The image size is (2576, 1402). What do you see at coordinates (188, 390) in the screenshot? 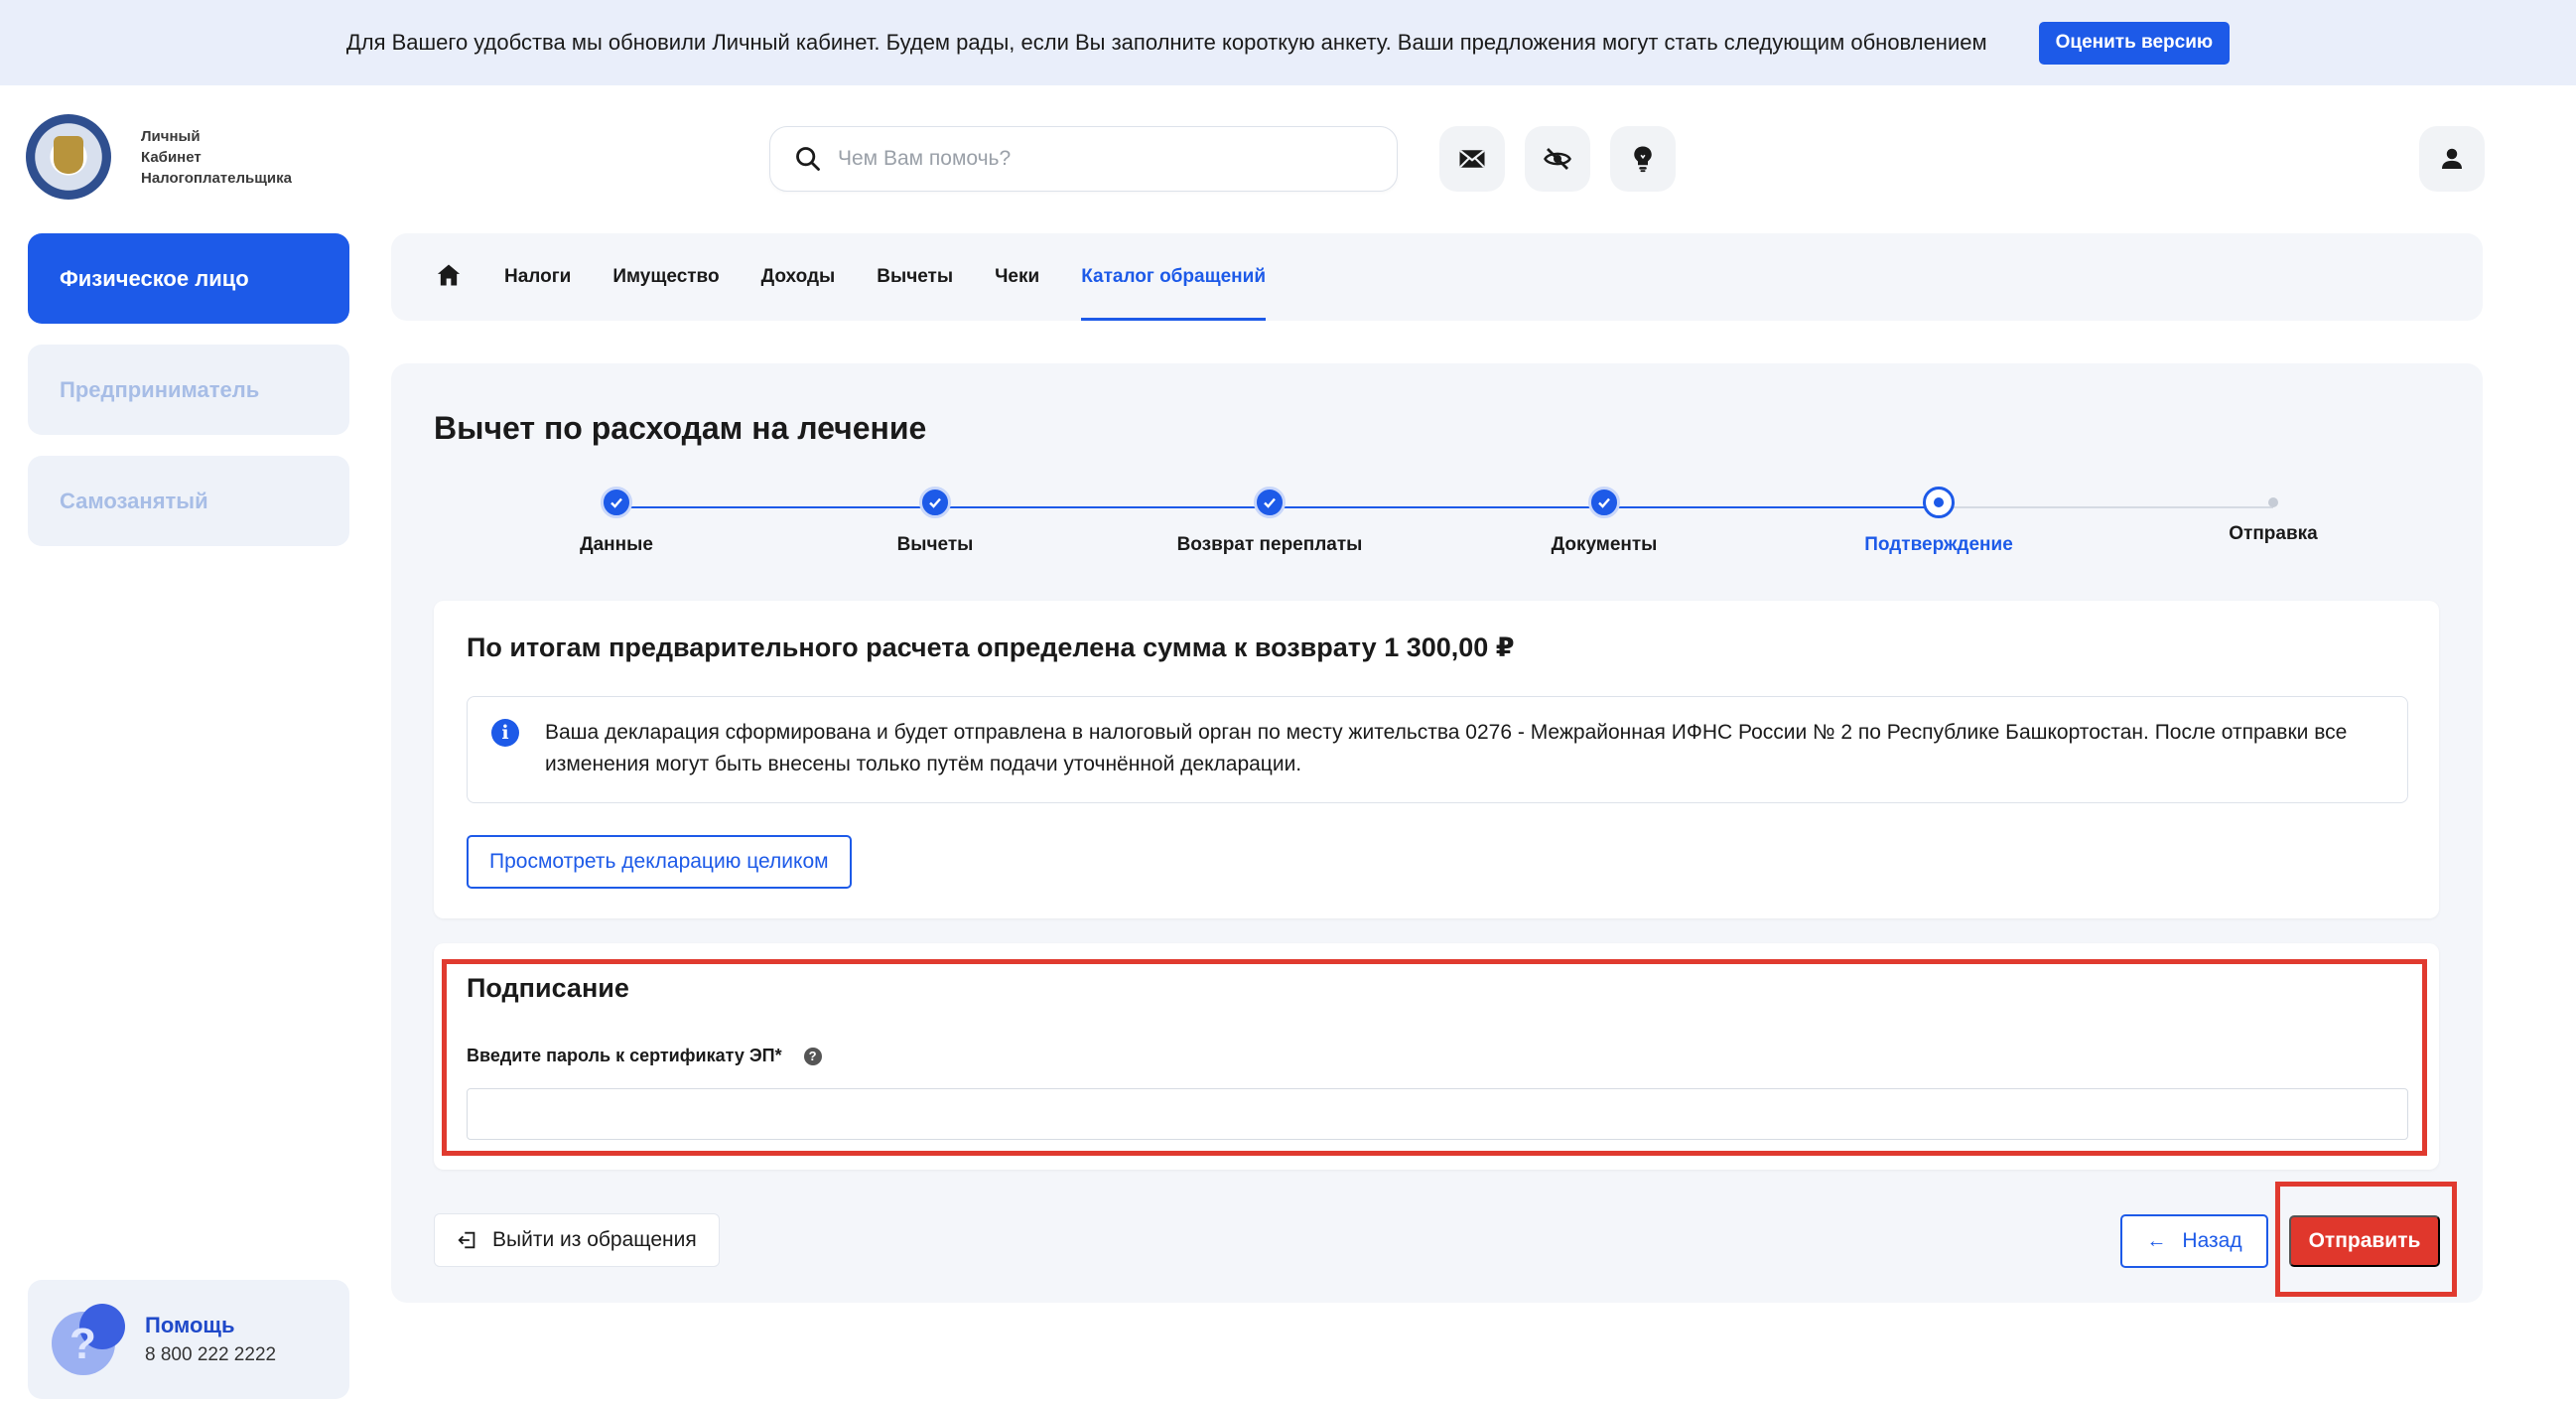
I see `sidebar-item-entrepreneur: Предприниматель` at bounding box center [188, 390].